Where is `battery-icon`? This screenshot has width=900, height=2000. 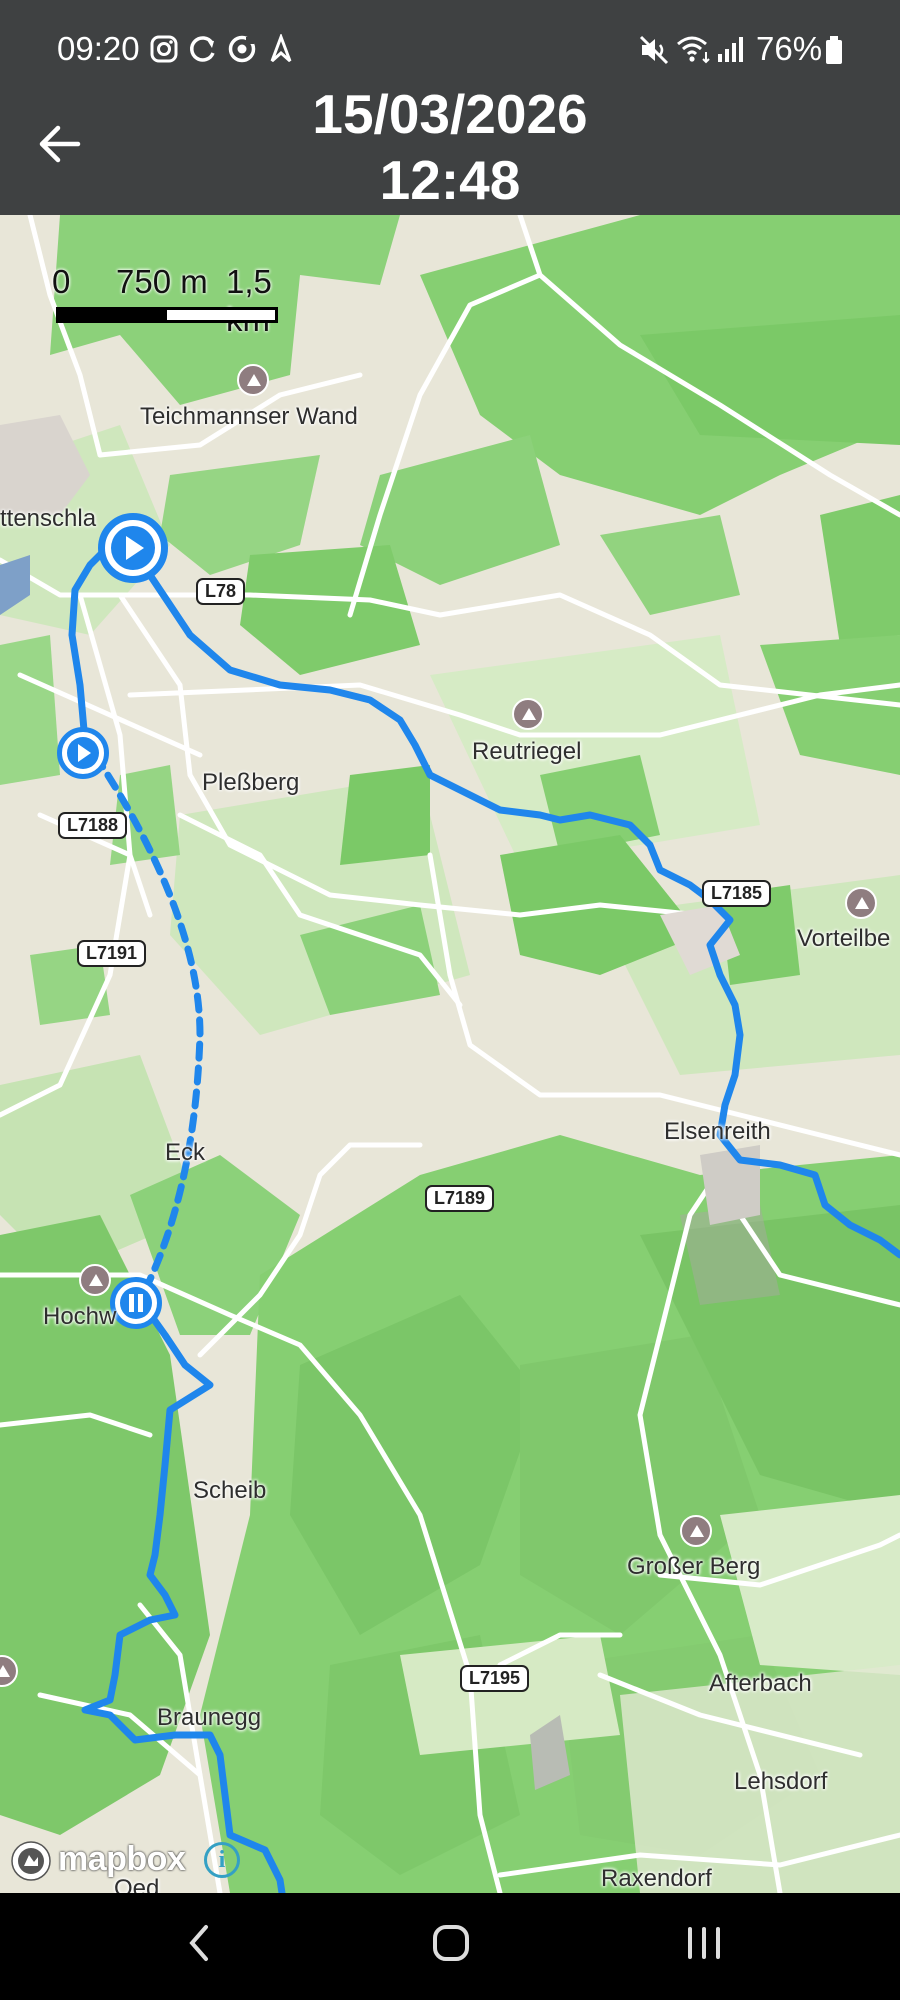 battery-icon is located at coordinates (834, 52).